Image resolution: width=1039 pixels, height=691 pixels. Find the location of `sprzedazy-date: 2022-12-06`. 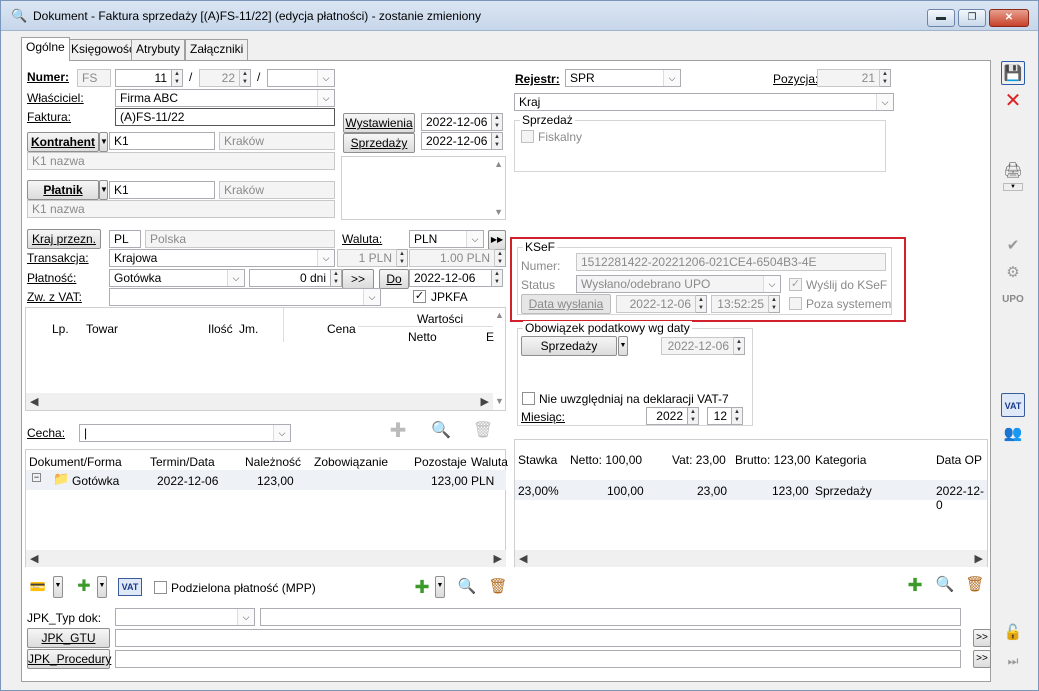

sprzedazy-date: 2022-12-06 is located at coordinates (456, 141).